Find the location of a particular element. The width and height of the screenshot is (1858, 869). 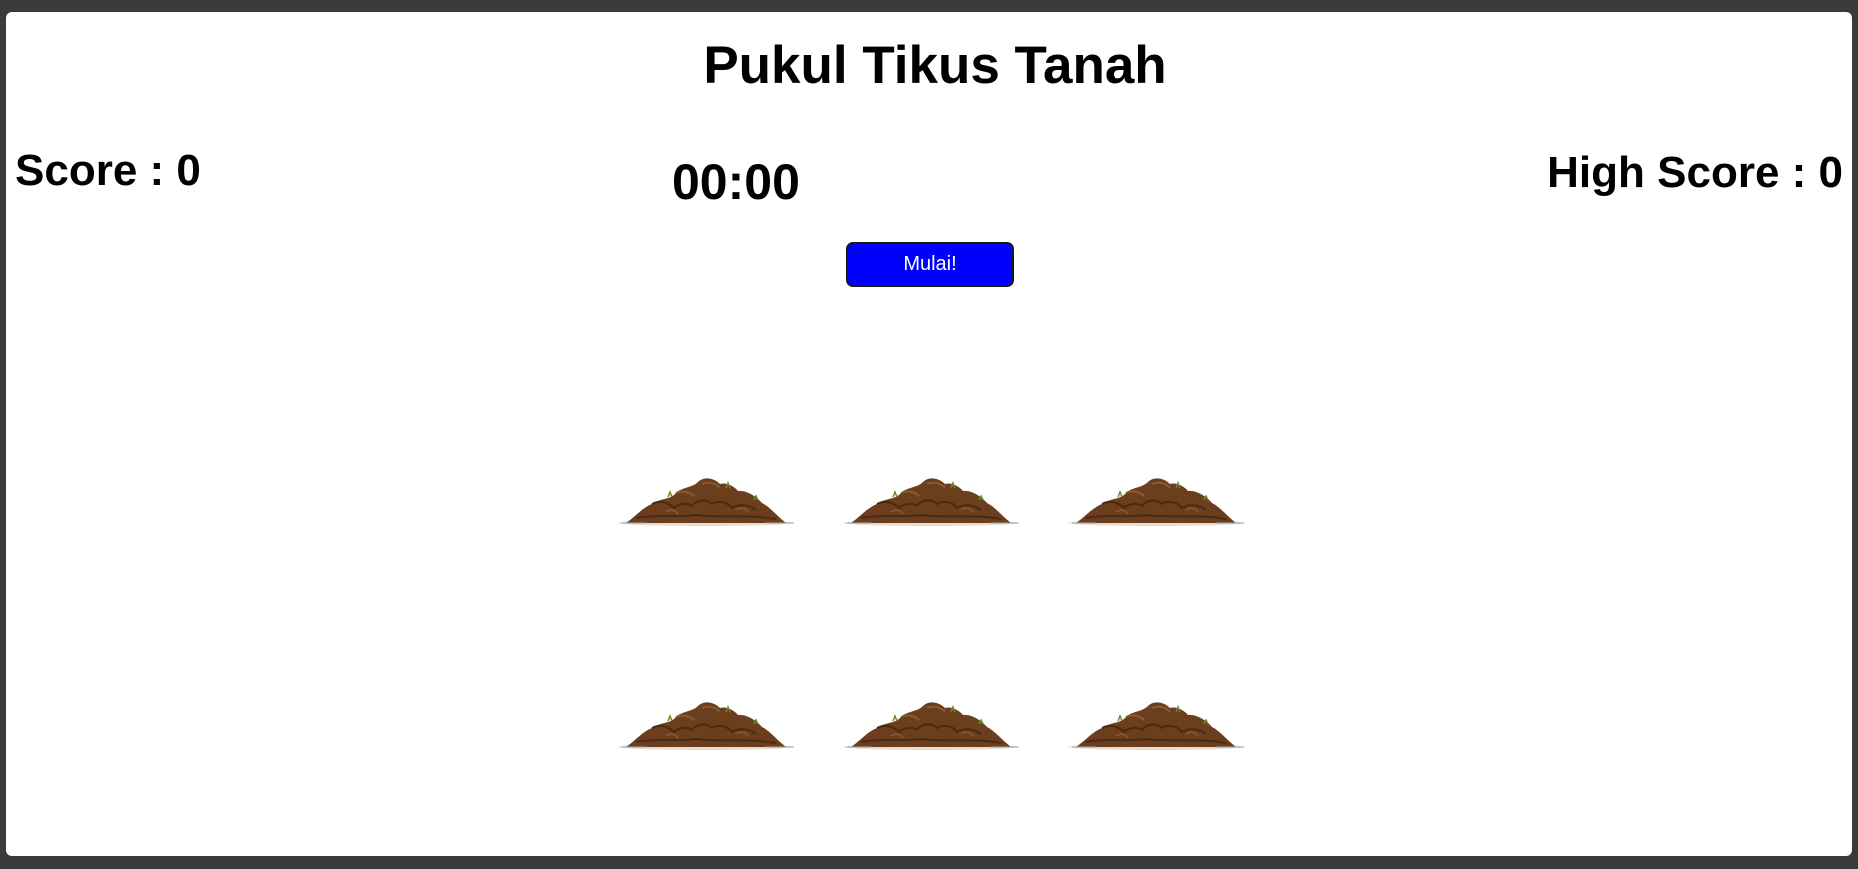

score-display: Score : 0 is located at coordinates (108, 171).